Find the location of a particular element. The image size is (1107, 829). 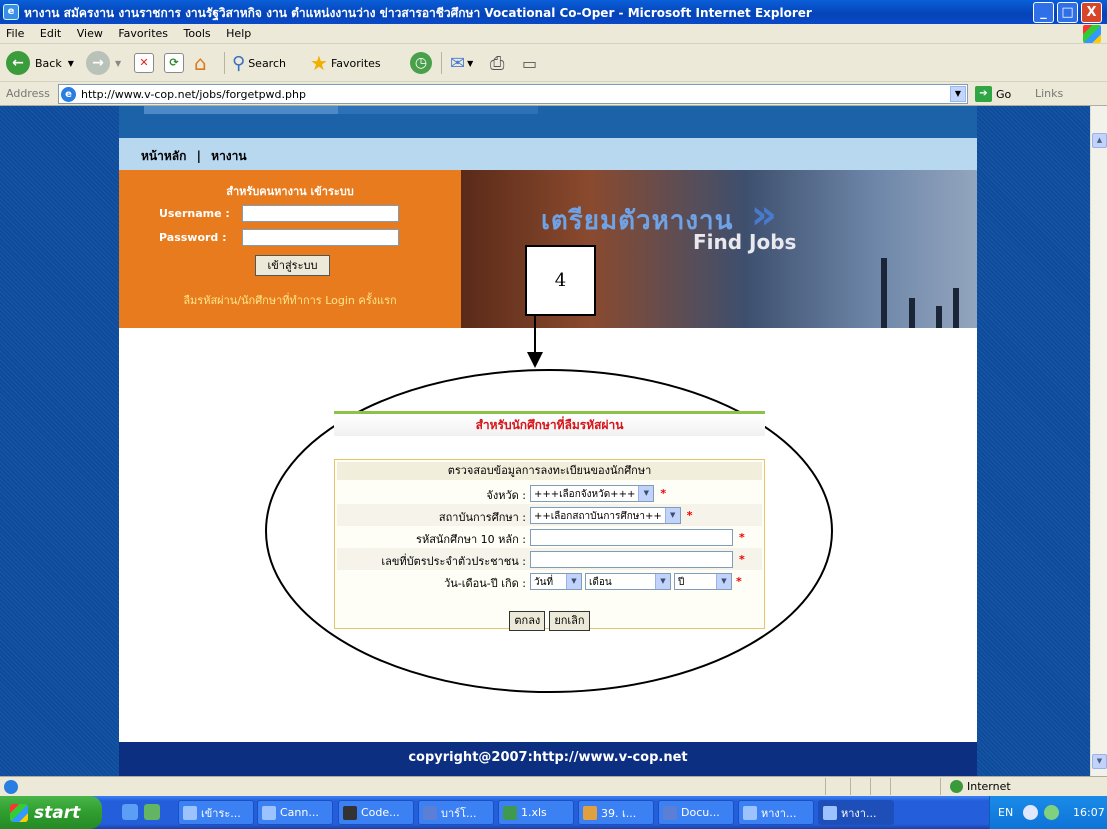

dob-year-select: ปี ▼ is located at coordinates (703, 581).